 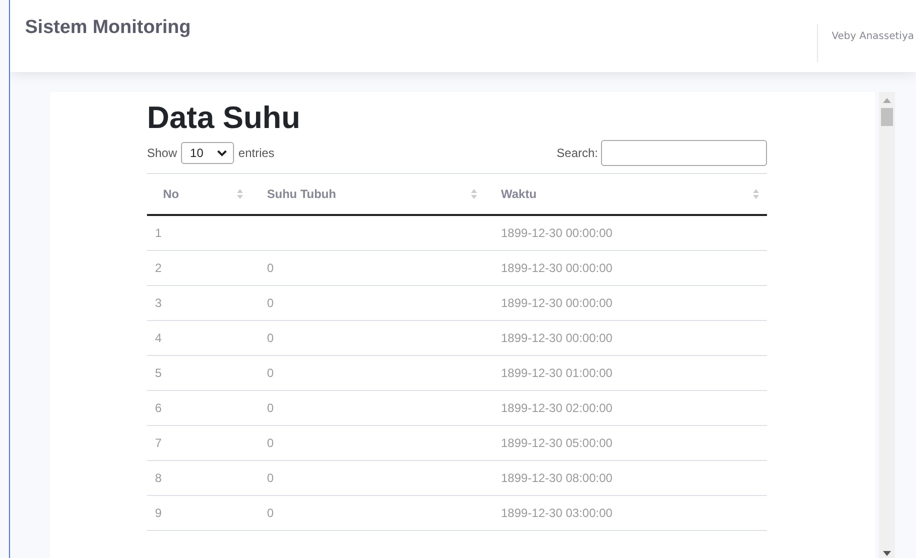 I want to click on table-cell: 5, so click(x=199, y=373).